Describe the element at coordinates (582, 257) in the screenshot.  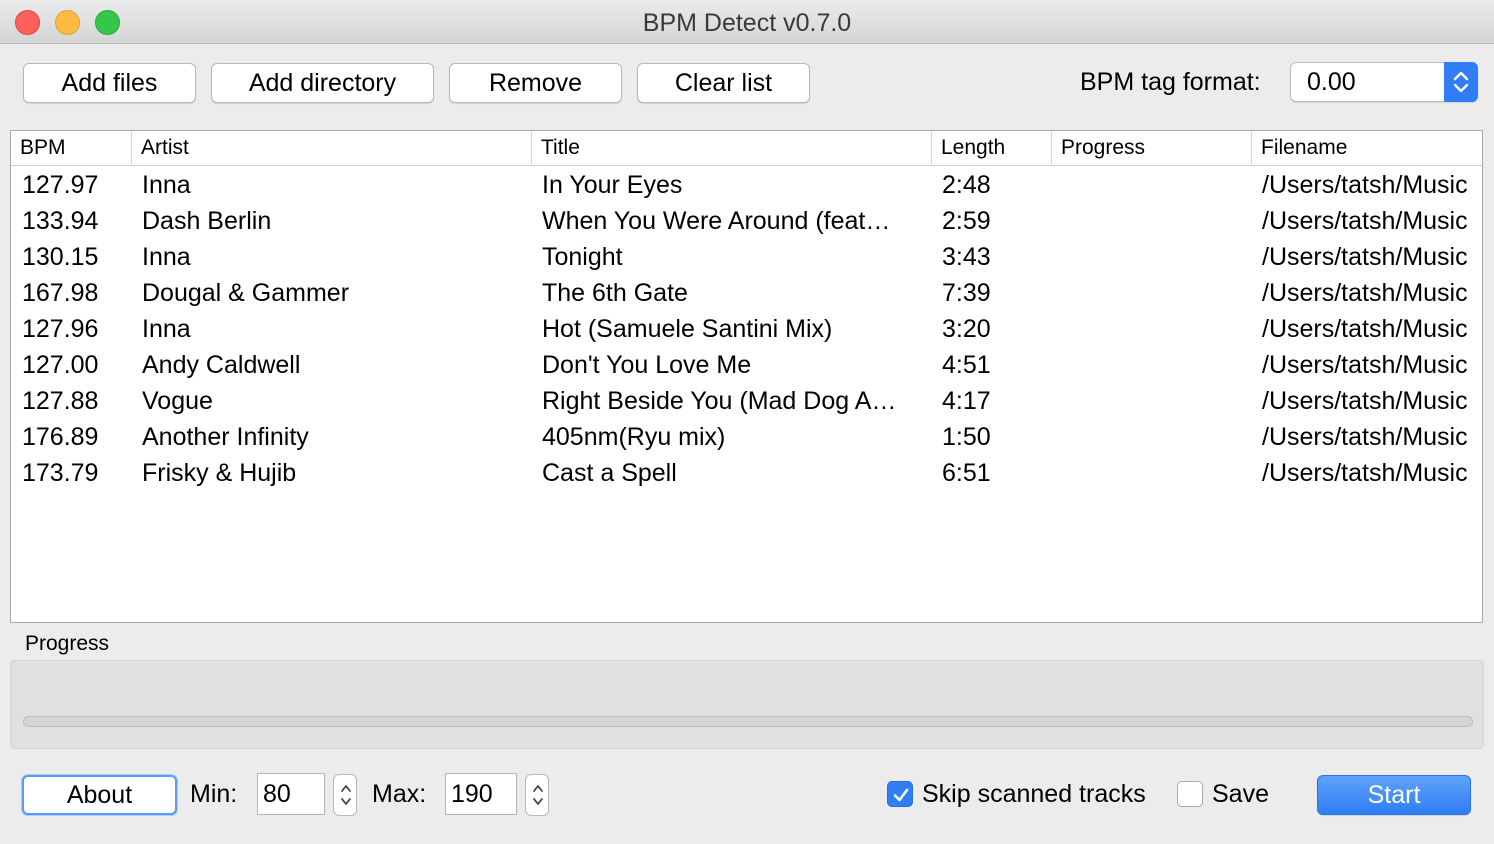
I see `cell-title: Tonight` at that location.